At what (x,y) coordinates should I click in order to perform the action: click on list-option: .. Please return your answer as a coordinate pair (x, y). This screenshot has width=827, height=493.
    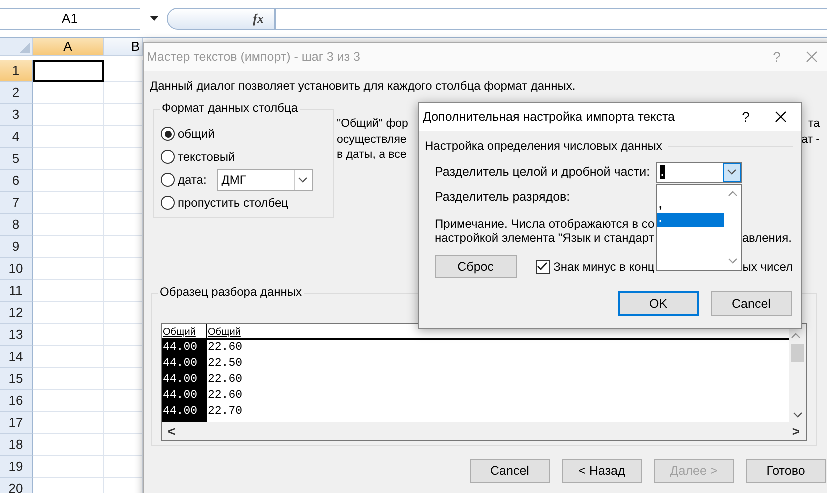
    Looking at the image, I should click on (690, 219).